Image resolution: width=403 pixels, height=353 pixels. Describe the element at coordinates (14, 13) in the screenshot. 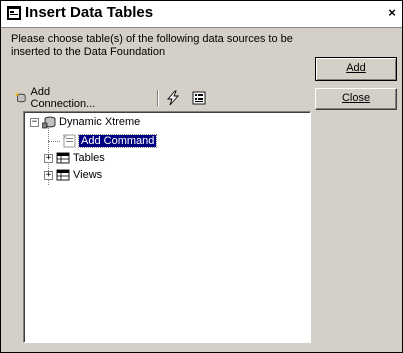

I see `dialog-app-icon` at that location.